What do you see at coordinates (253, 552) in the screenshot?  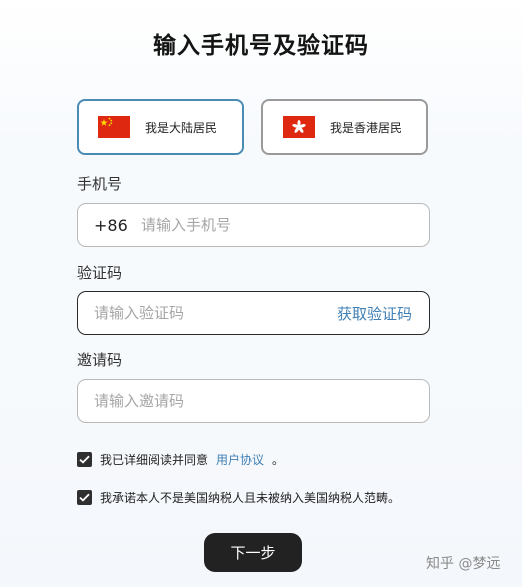 I see `next-step-button: 下一步` at bounding box center [253, 552].